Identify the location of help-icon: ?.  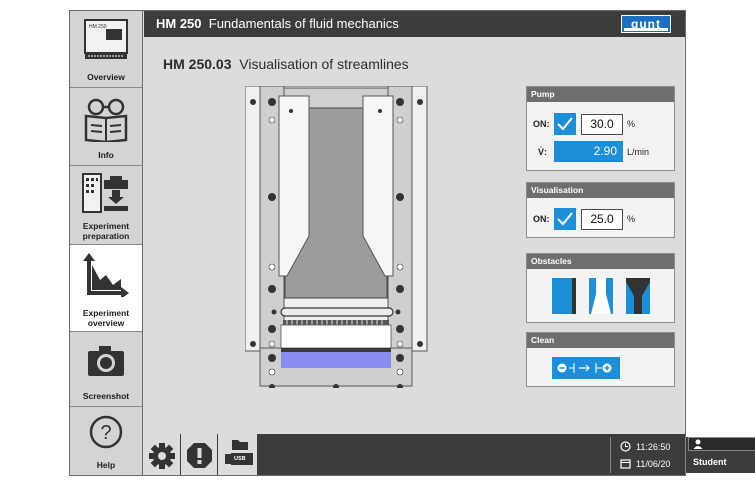
(106, 432).